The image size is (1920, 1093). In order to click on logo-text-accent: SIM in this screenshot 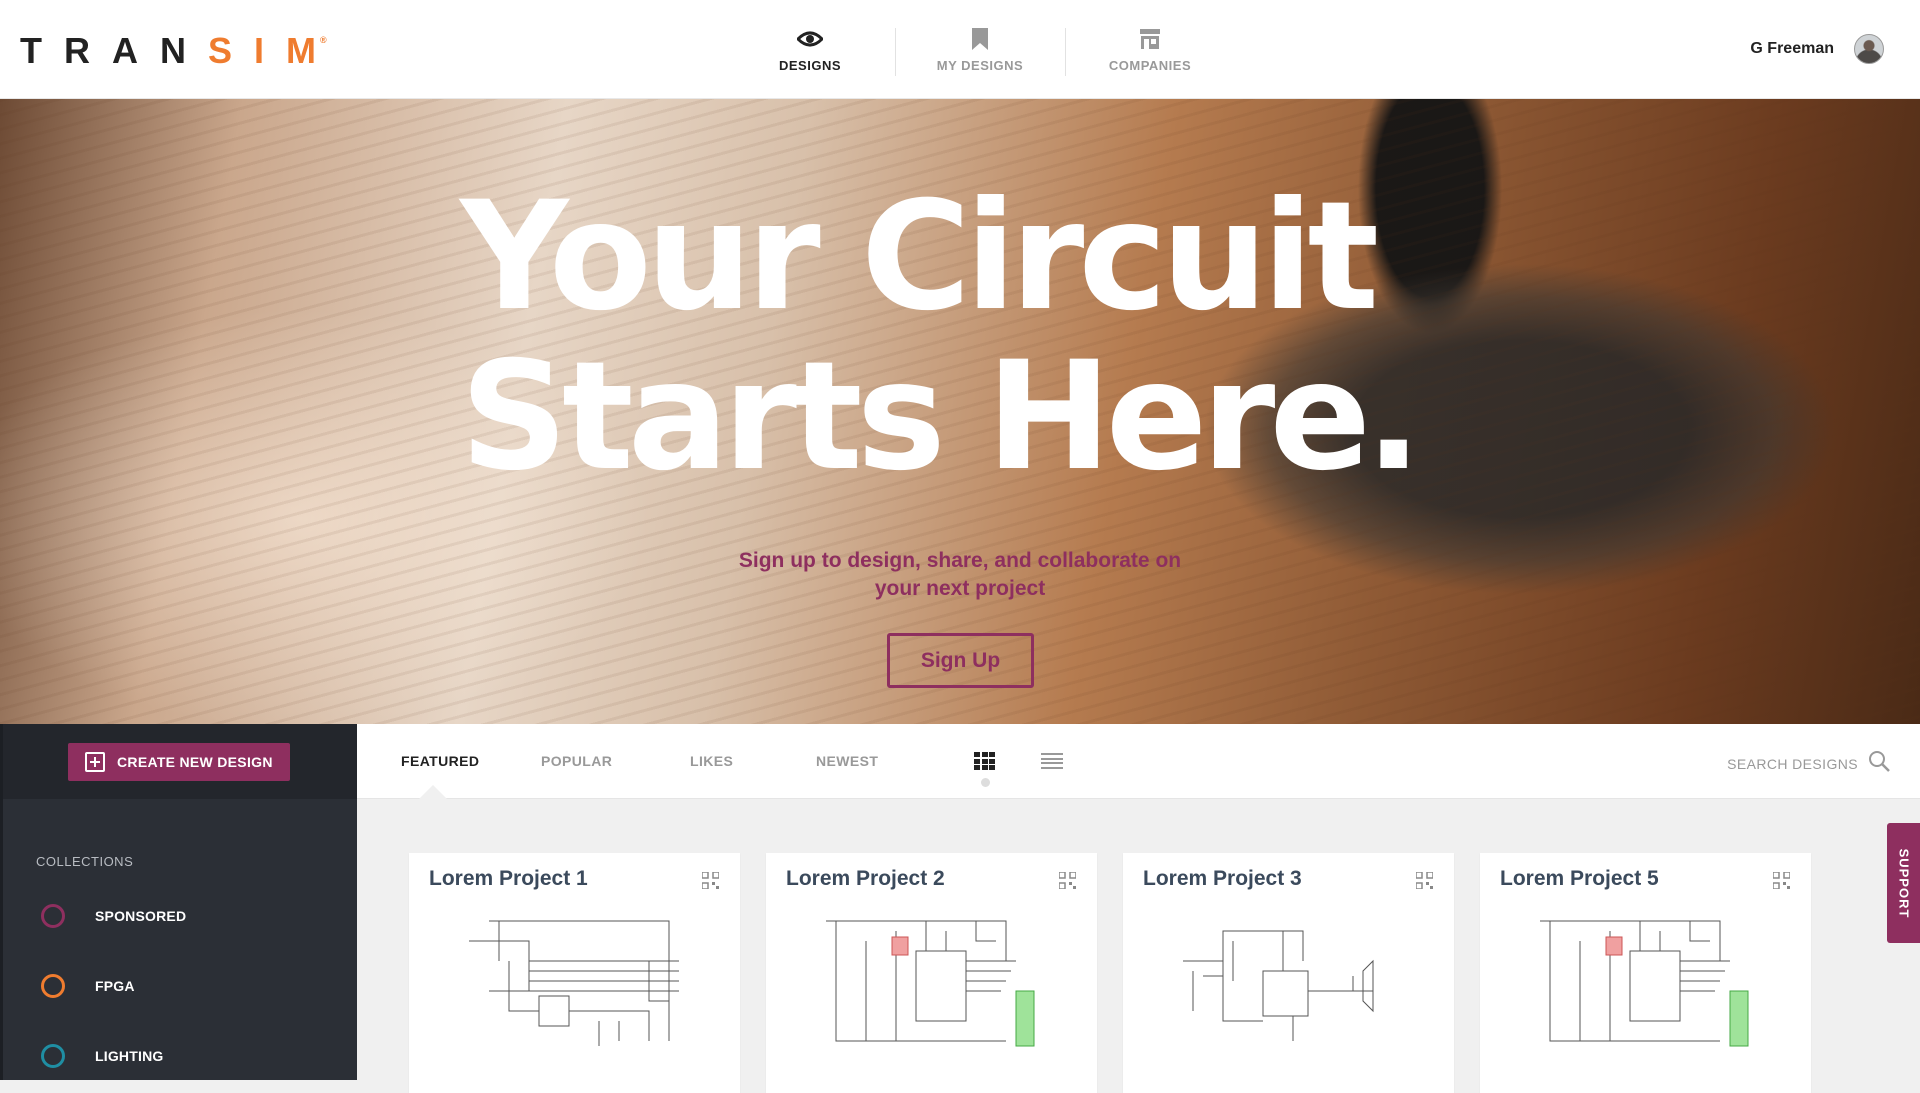, I will do `click(272, 50)`.